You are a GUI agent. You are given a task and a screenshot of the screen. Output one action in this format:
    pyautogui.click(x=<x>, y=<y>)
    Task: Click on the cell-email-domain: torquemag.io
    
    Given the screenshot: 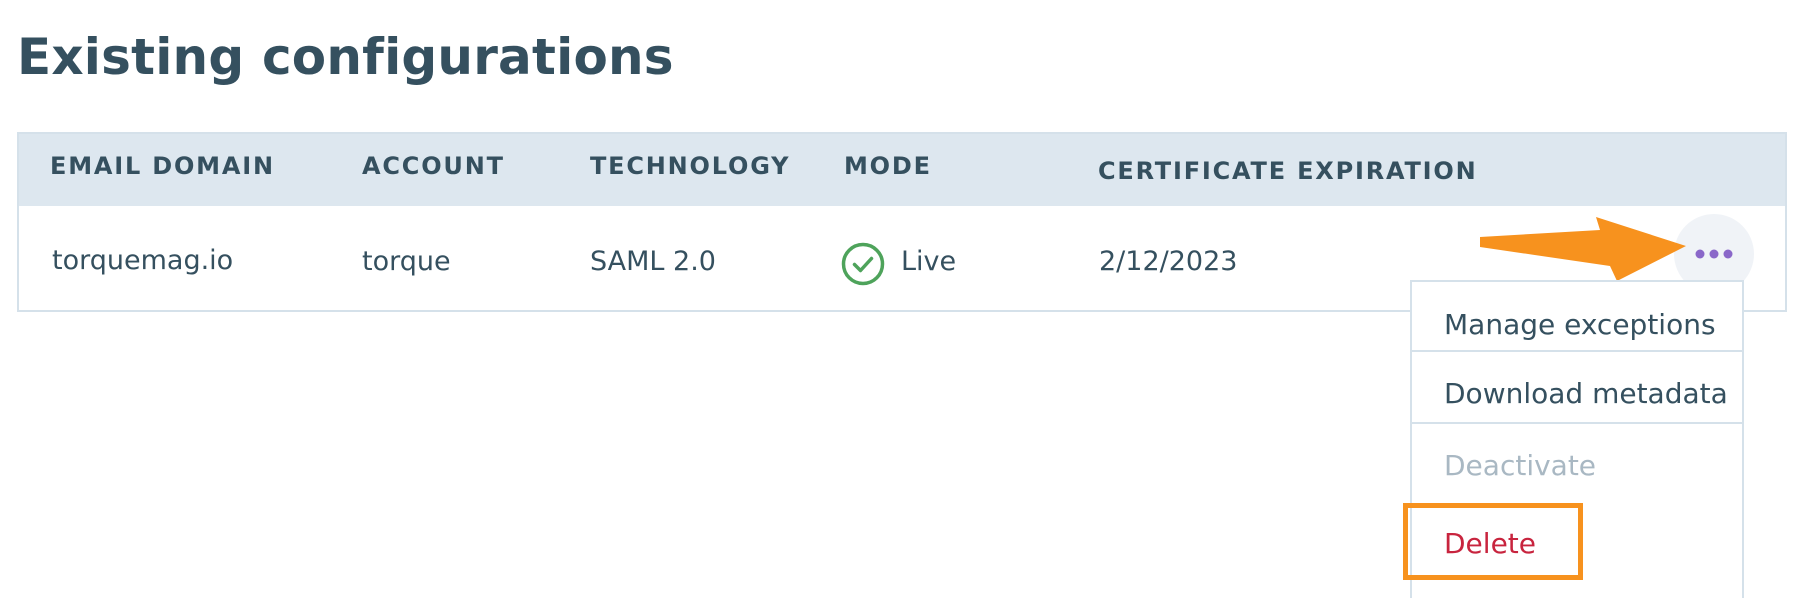 What is the action you would take?
    pyautogui.click(x=143, y=260)
    